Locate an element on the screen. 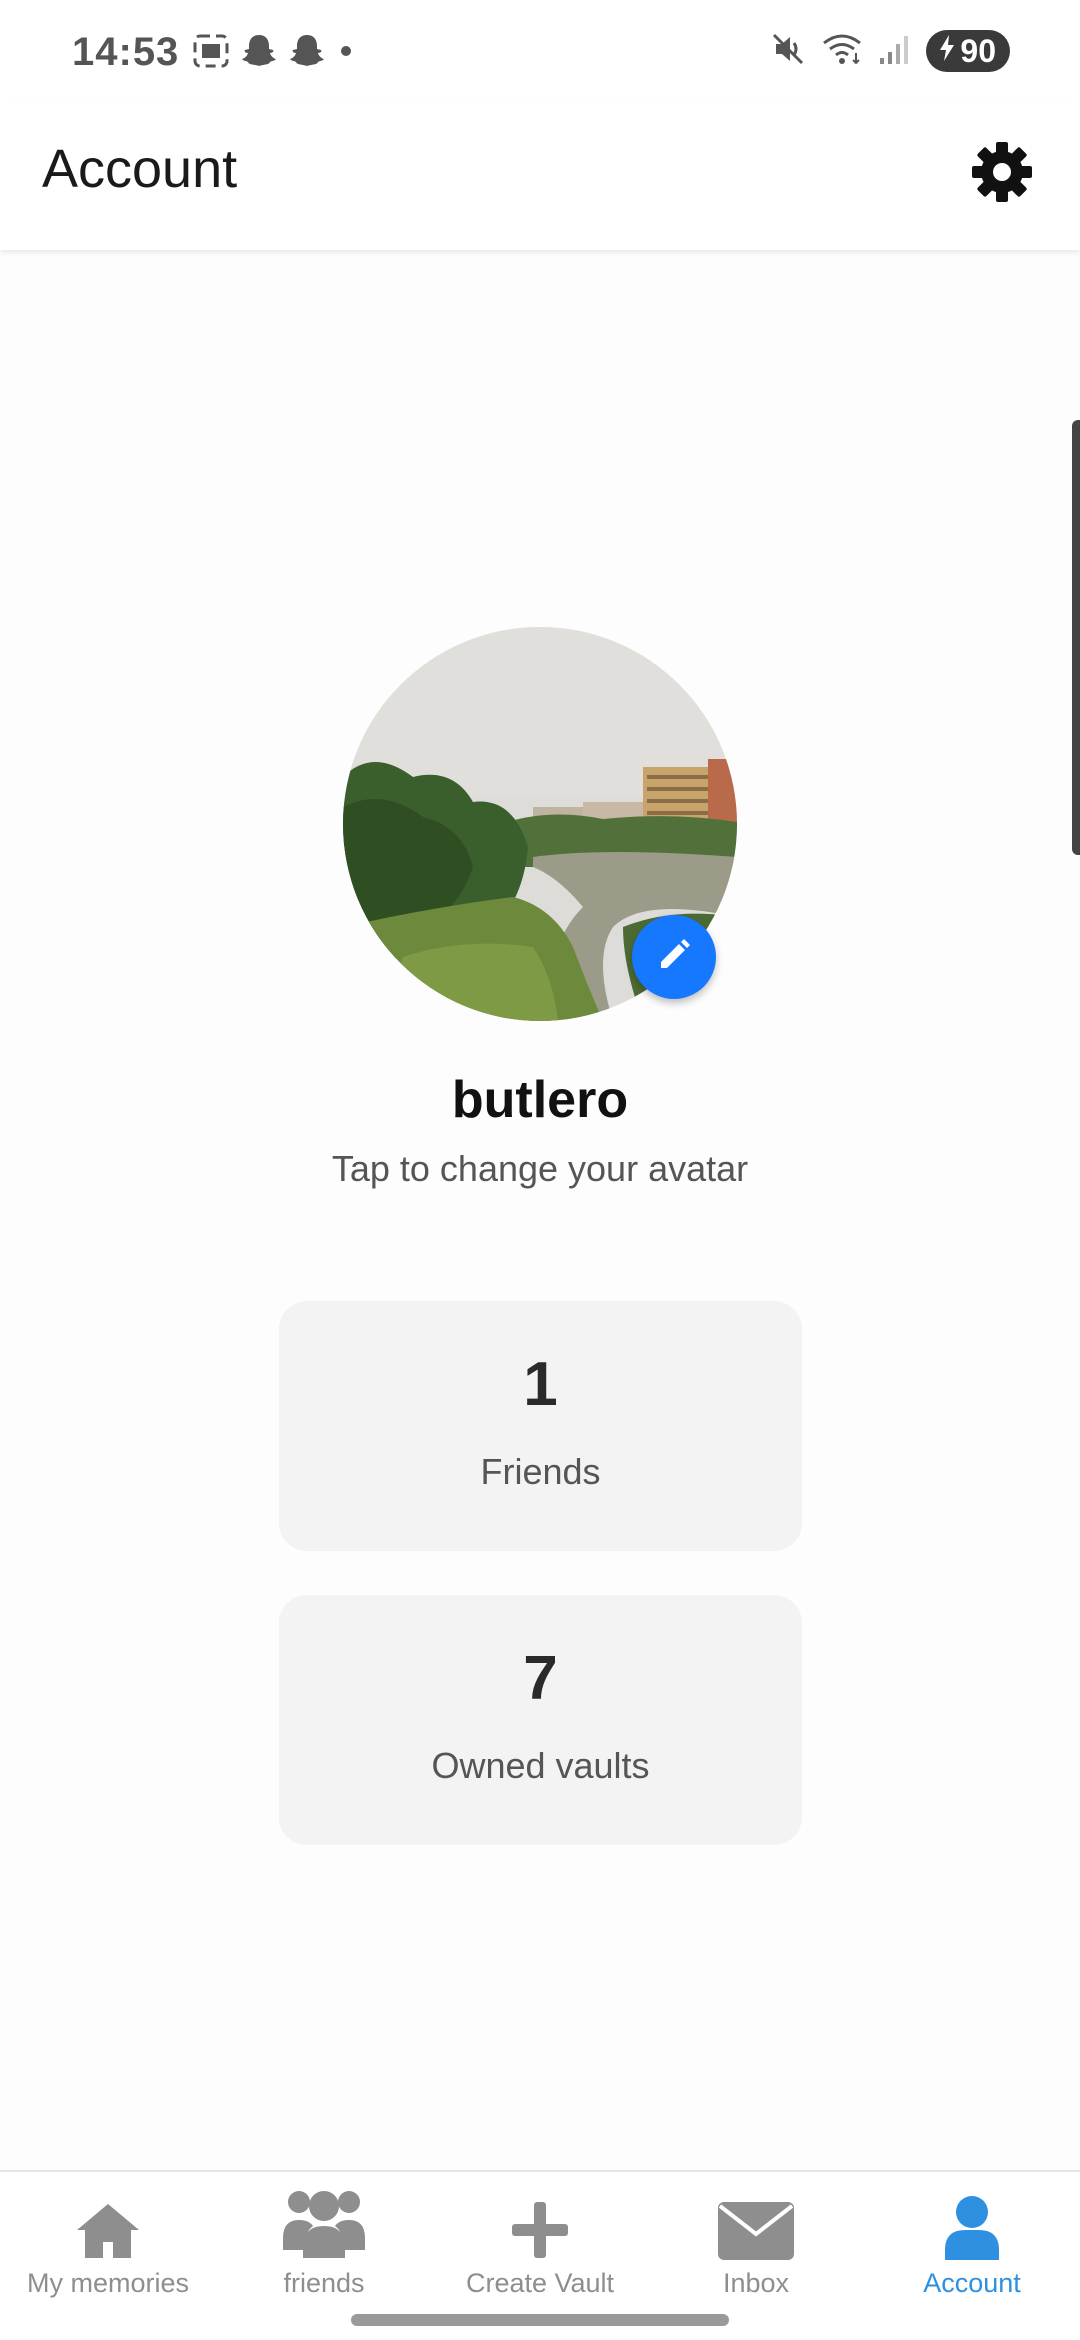 This screenshot has height=2340, width=1080. wifi-icon is located at coordinates (842, 51).